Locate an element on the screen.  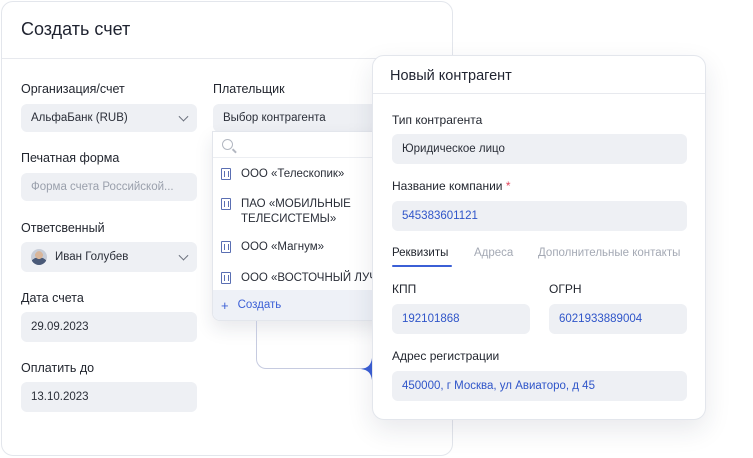
ogrn-value: 6021933889004 is located at coordinates (601, 319).